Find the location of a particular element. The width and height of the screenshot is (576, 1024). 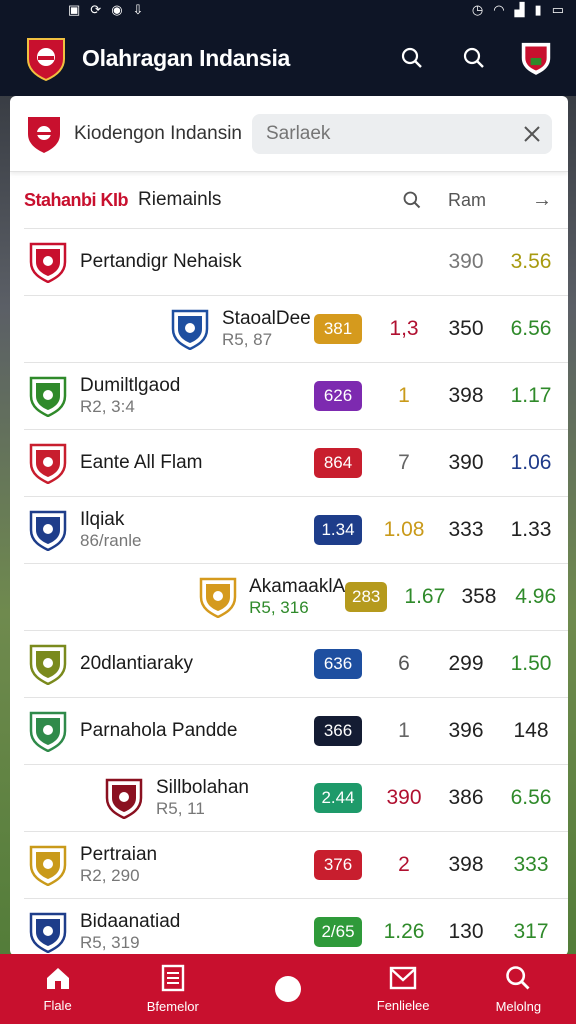

shield-icon is located at coordinates (536, 58).